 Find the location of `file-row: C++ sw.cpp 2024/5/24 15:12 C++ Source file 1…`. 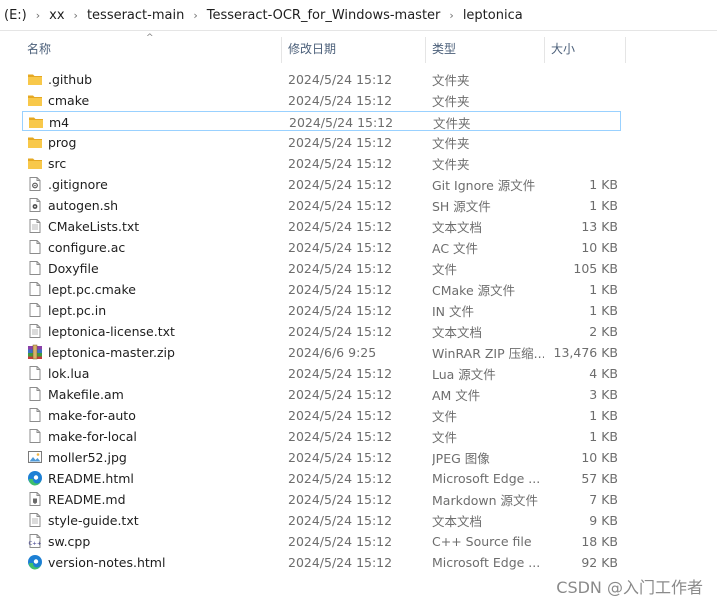

file-row: C++ sw.cpp 2024/5/24 15:12 C++ Source file 1… is located at coordinates (321, 541).